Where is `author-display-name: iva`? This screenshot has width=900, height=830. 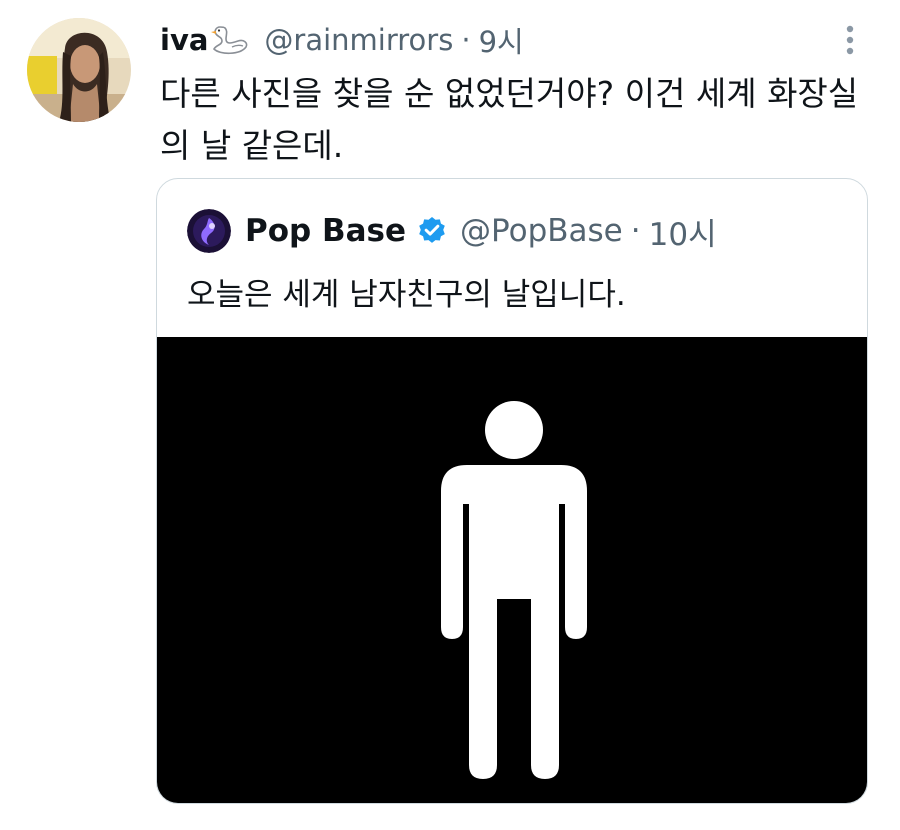
author-display-name: iva is located at coordinates (184, 40).